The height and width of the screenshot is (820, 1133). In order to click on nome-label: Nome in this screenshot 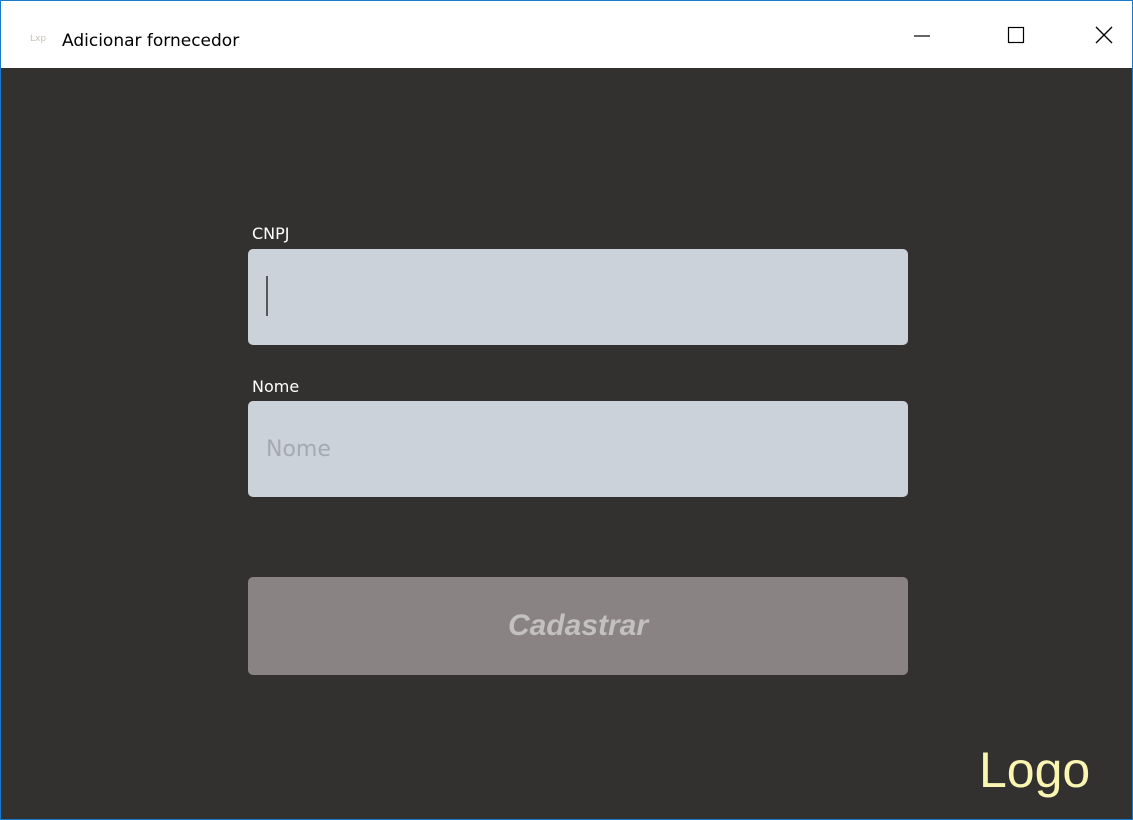, I will do `click(276, 386)`.